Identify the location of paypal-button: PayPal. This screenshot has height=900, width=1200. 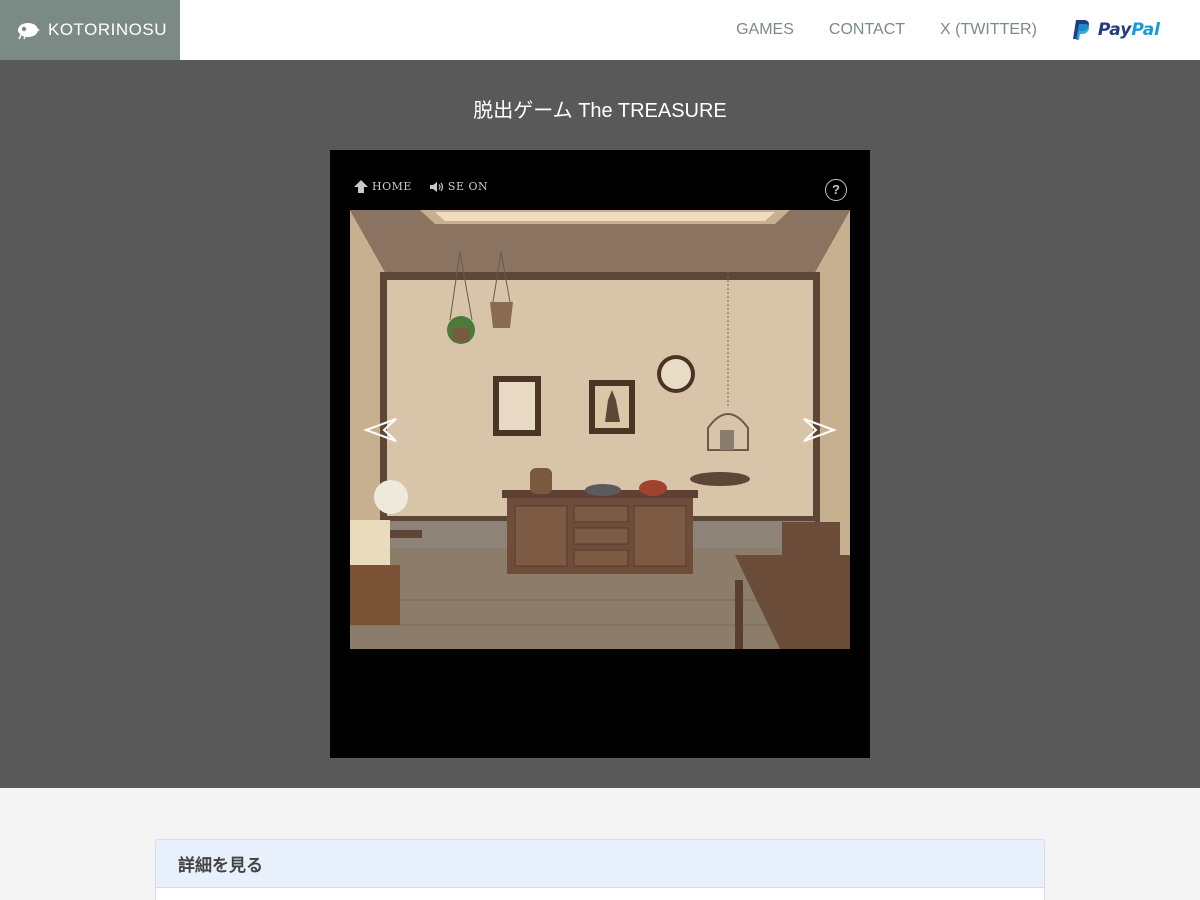
(1116, 30).